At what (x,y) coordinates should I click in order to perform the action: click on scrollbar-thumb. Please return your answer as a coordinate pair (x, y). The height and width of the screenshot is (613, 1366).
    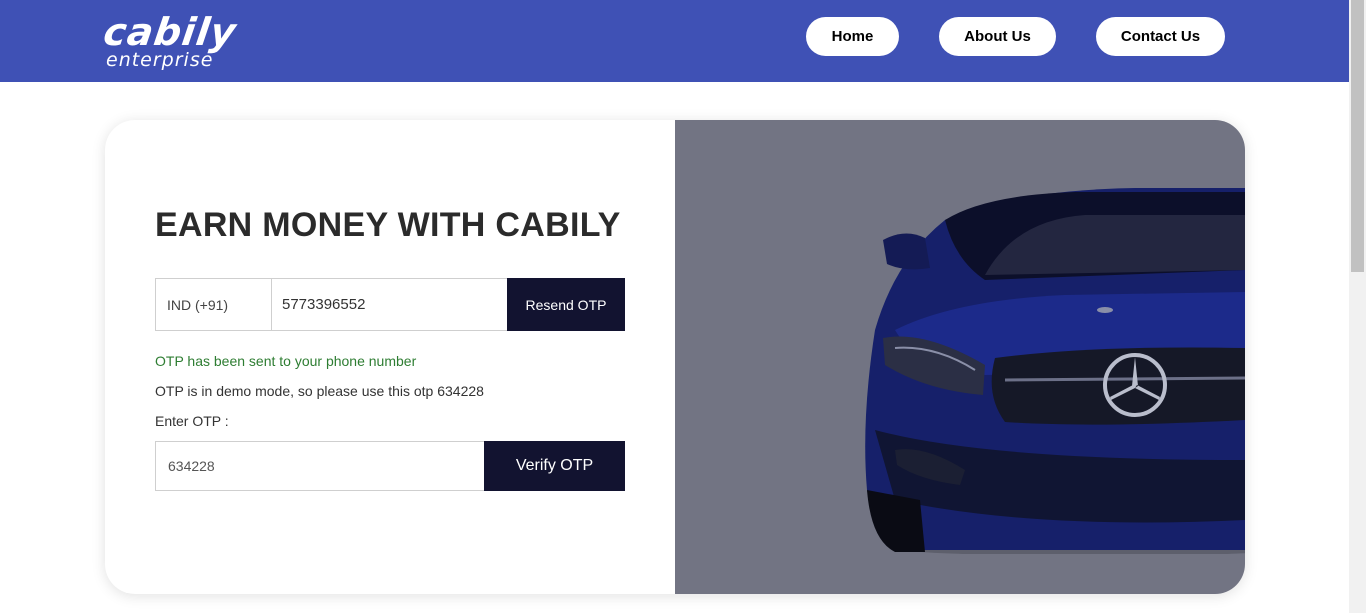
    Looking at the image, I should click on (1357, 136).